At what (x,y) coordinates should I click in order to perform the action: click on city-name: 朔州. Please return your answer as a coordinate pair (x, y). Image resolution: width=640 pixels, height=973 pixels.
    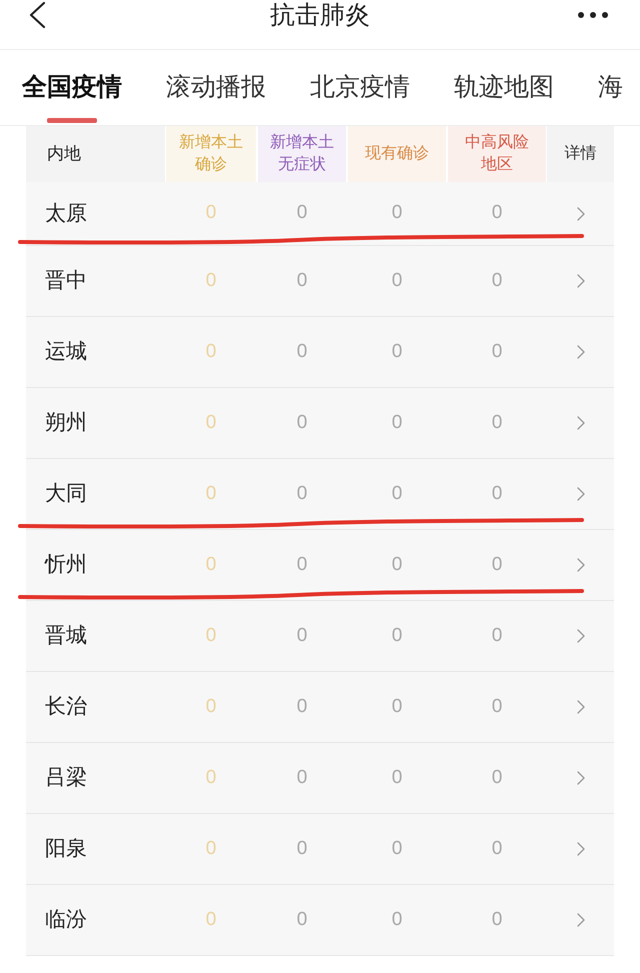
    Looking at the image, I should click on (66, 423).